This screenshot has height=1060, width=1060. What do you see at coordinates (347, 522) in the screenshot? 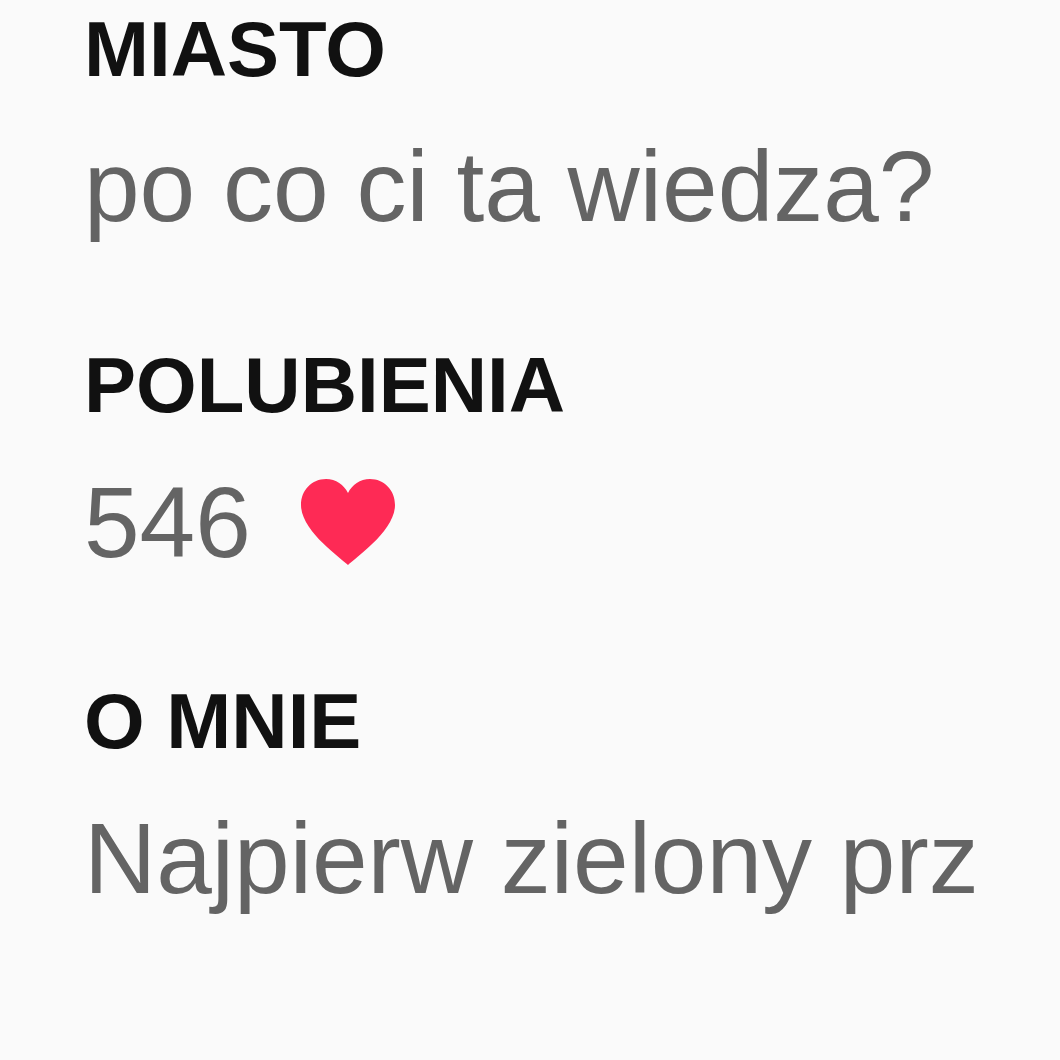
I see `heart-icon` at bounding box center [347, 522].